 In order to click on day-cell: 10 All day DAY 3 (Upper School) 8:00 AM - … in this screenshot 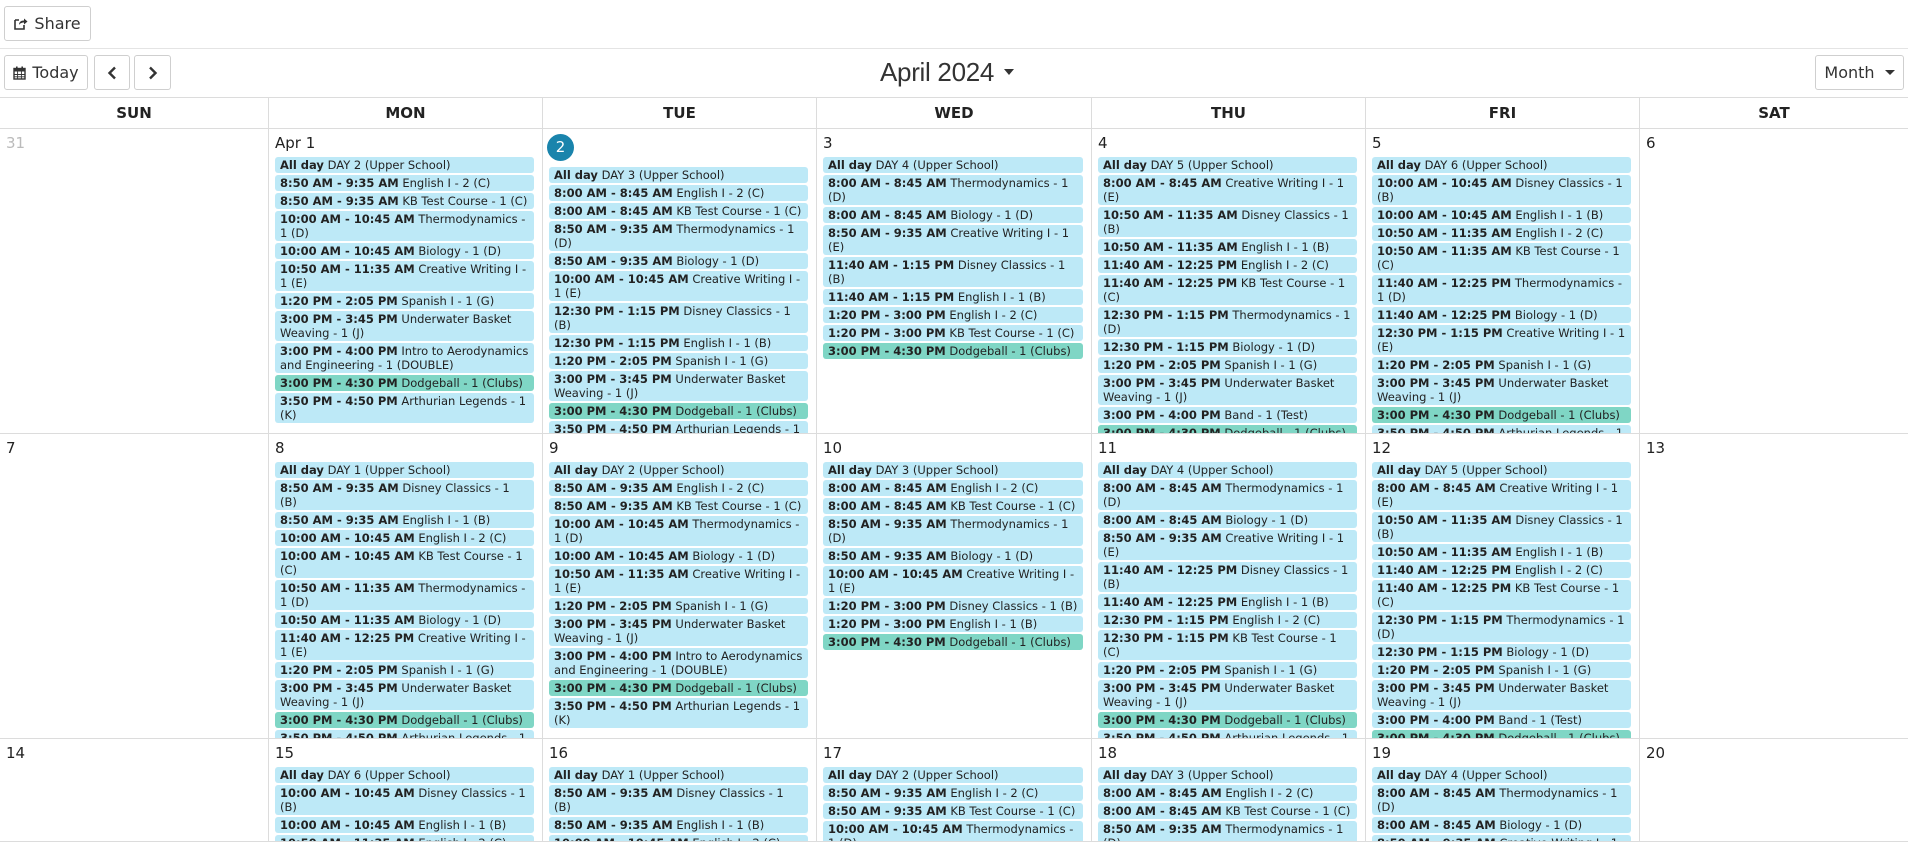, I will do `click(954, 586)`.